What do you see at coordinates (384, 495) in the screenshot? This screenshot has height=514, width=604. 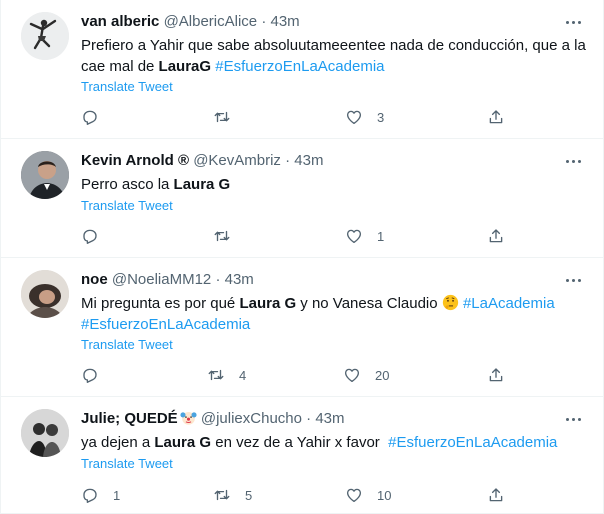 I see `like-count: 10` at bounding box center [384, 495].